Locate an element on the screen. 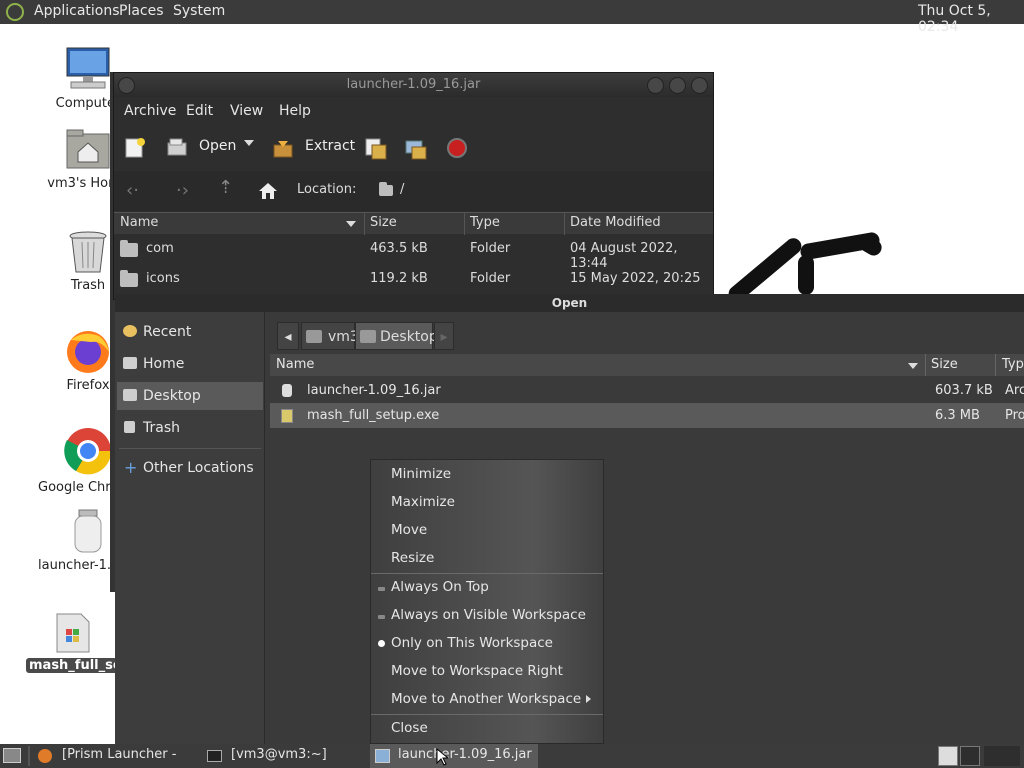 The height and width of the screenshot is (768, 1024). workspace-1-icon is located at coordinates (948, 756).